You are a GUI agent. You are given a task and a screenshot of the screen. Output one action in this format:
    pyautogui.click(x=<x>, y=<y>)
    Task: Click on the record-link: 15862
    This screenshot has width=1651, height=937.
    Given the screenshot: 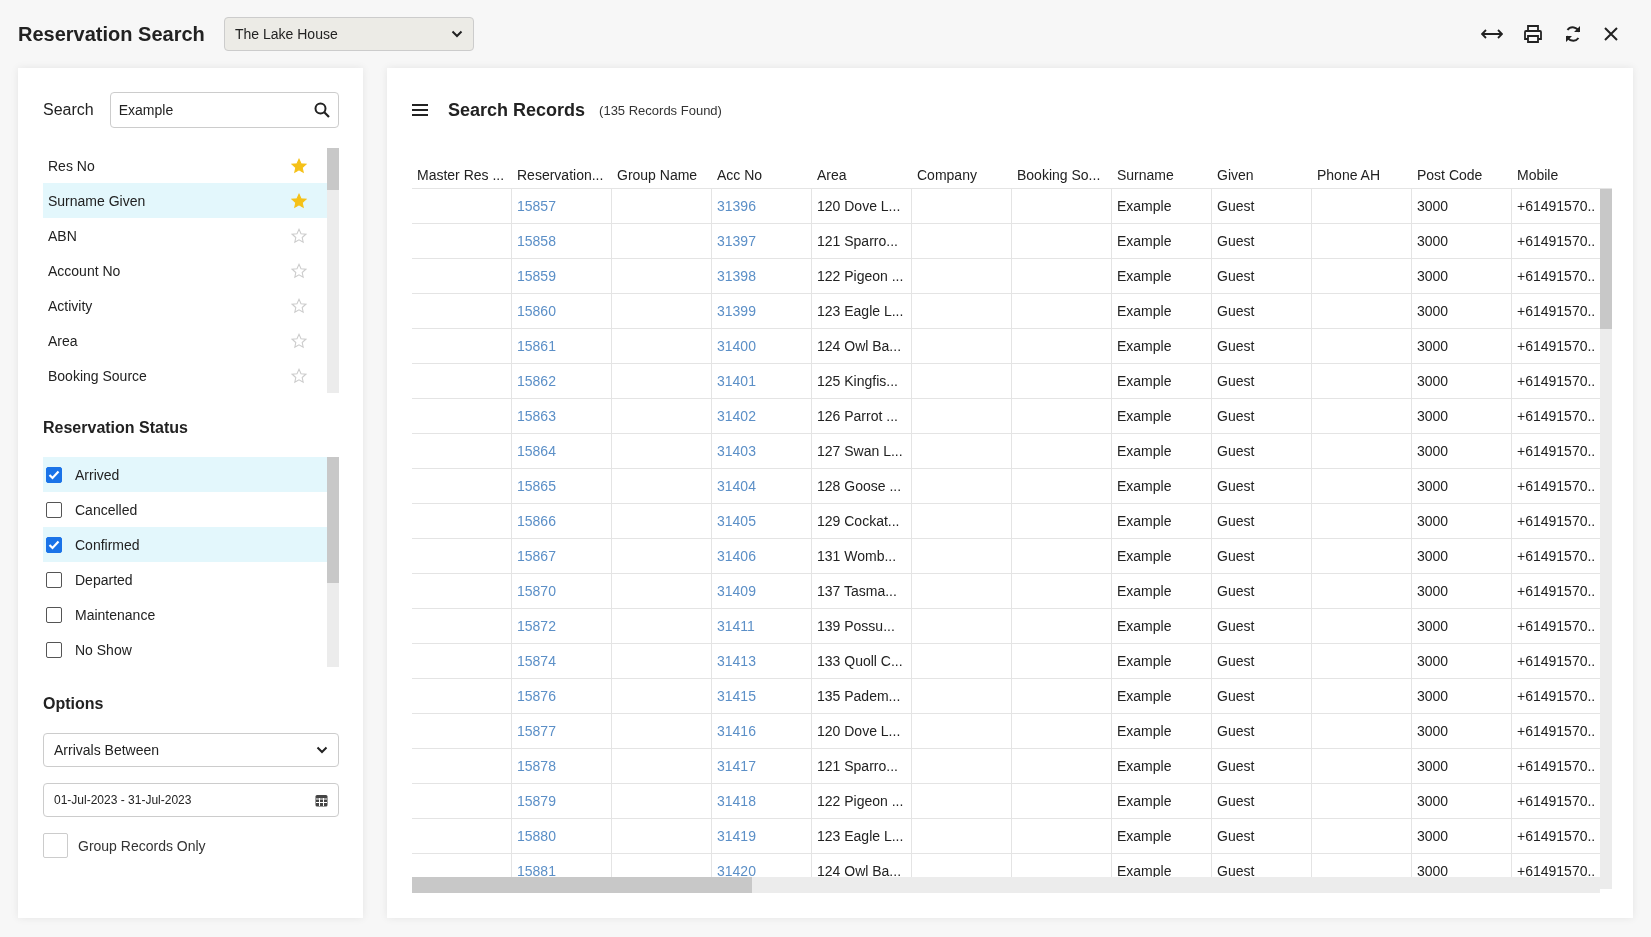 What is the action you would take?
    pyautogui.click(x=536, y=381)
    